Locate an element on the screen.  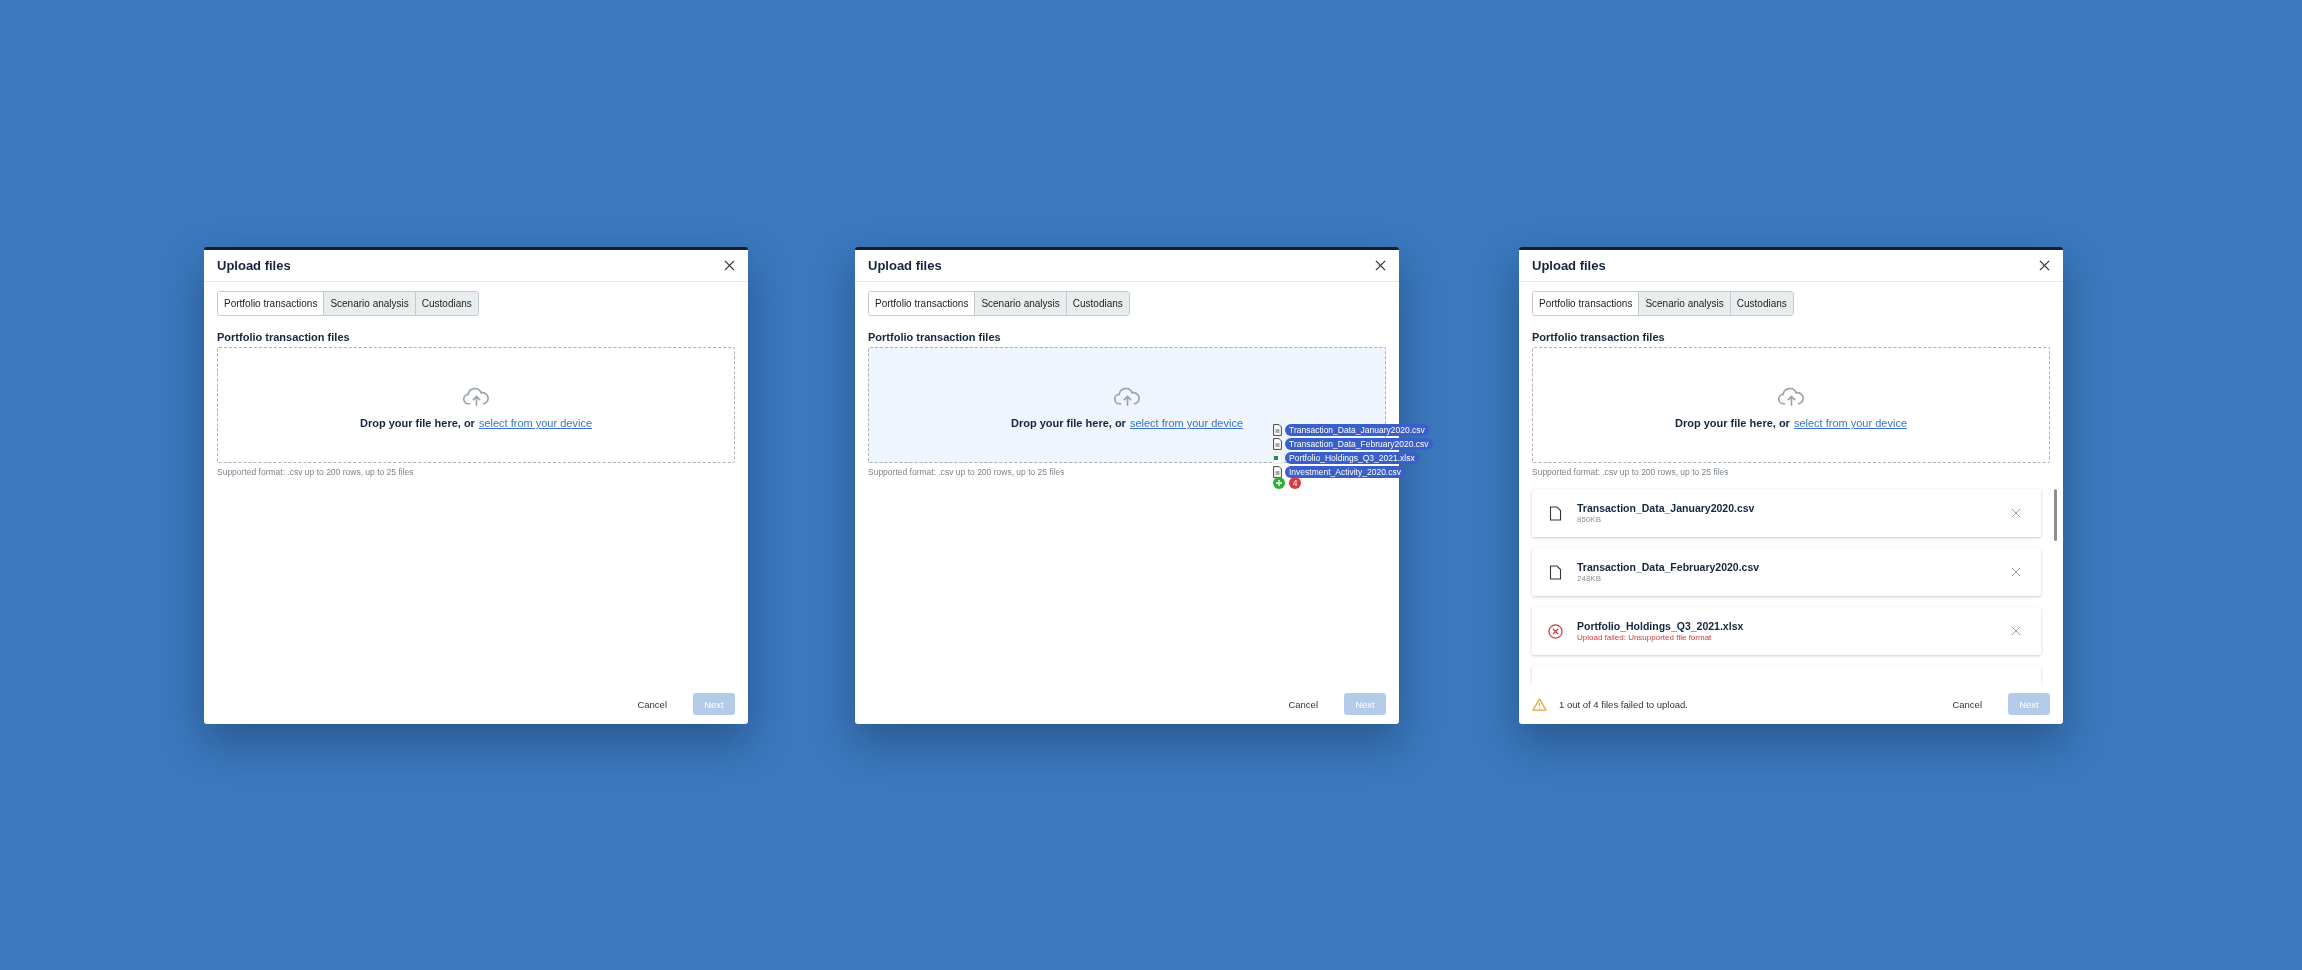
file-name: Investment_Activity_2020.csv is located at coordinates (1345, 472).